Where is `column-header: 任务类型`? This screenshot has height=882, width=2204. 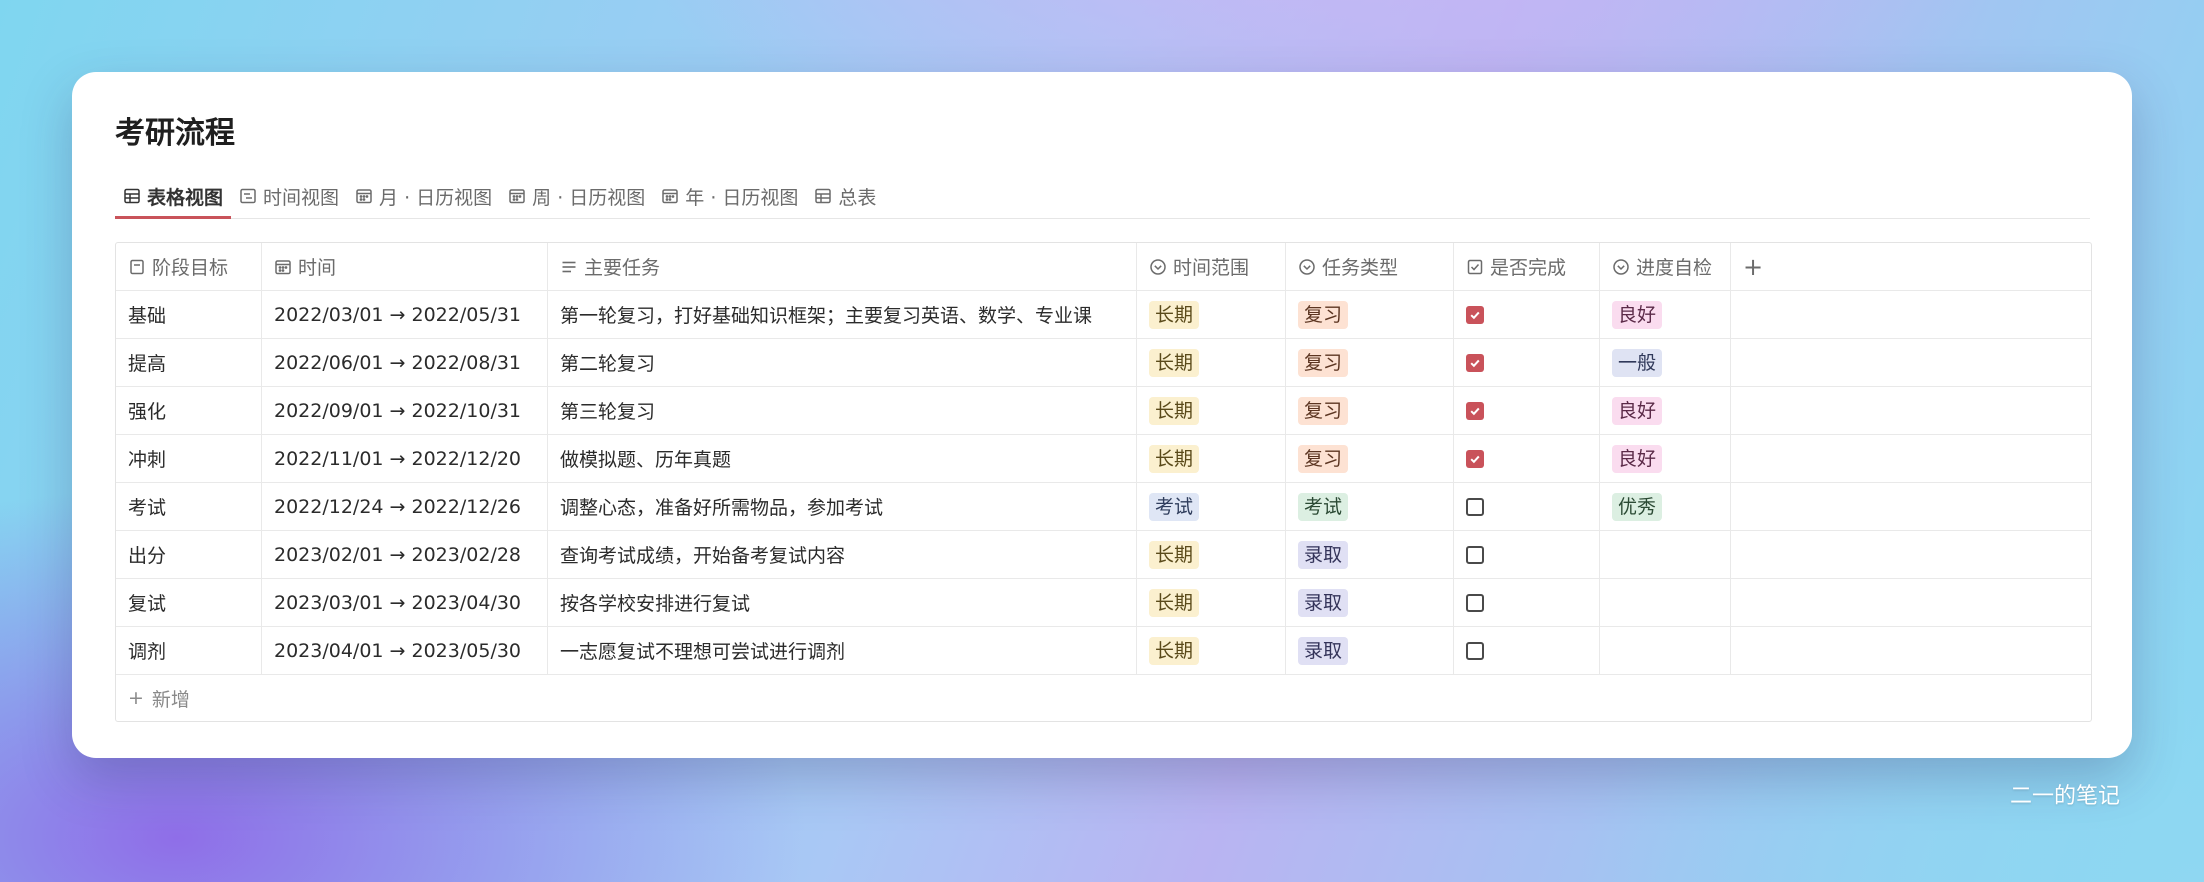
column-header: 任务类型 is located at coordinates (1370, 266).